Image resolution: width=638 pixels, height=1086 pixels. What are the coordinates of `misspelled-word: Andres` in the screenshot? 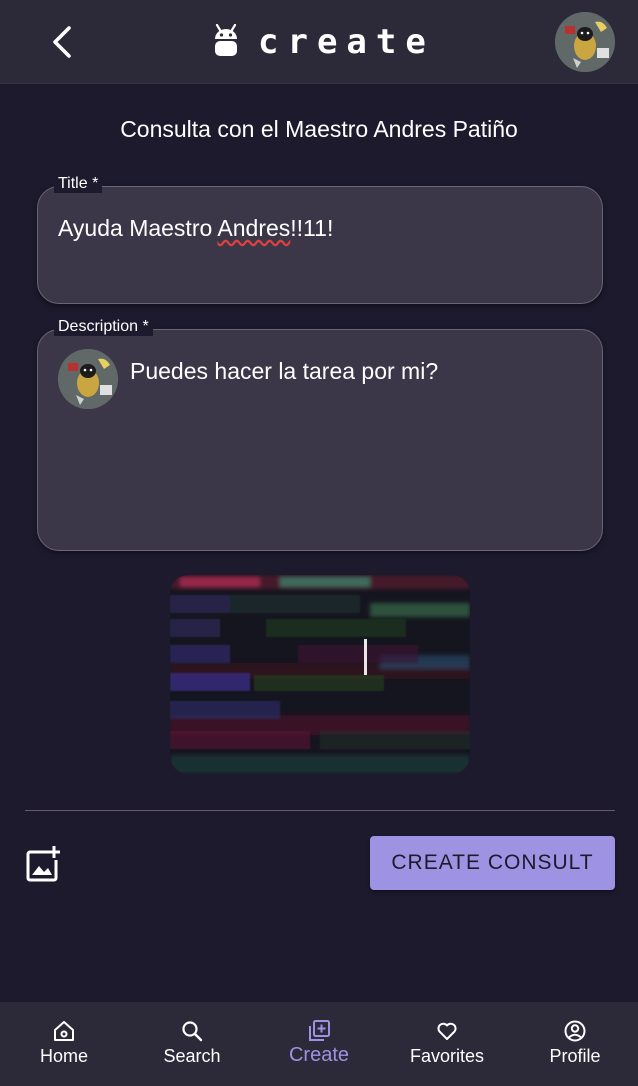 It's located at (254, 228).